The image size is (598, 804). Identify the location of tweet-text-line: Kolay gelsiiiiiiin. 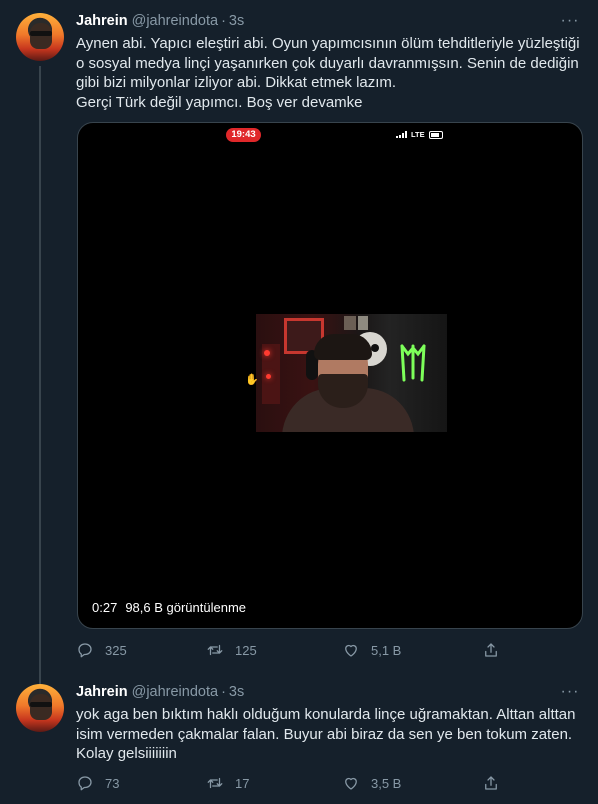
(126, 753).